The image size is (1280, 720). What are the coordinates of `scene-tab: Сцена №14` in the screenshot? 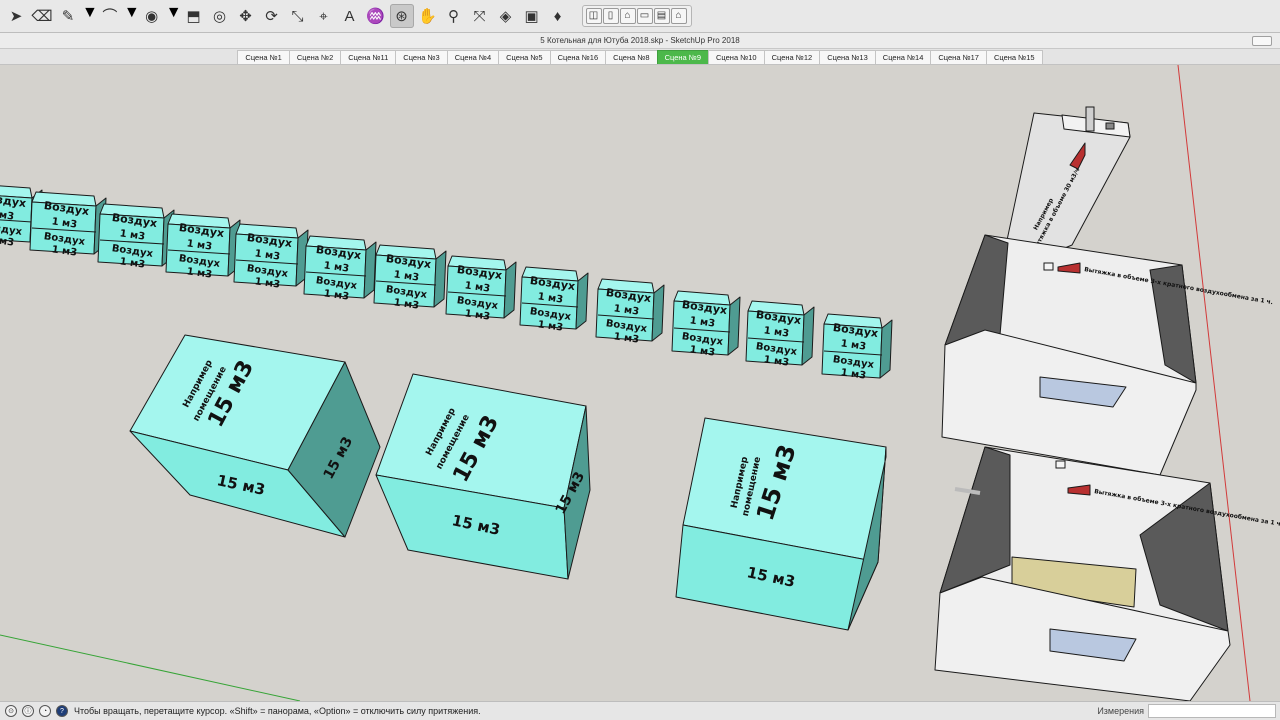 It's located at (903, 57).